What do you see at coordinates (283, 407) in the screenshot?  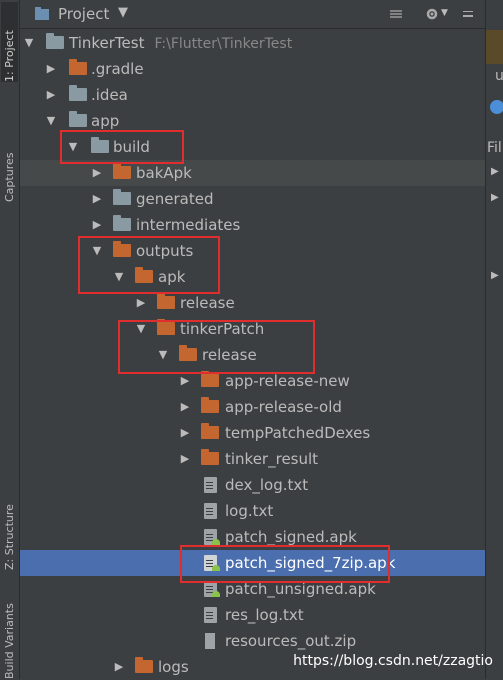 I see `tree-label: app-release-old` at bounding box center [283, 407].